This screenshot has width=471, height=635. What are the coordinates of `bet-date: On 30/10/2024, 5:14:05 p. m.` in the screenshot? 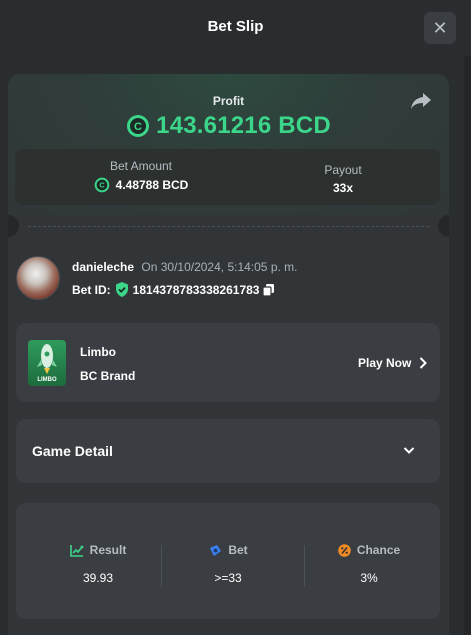 It's located at (219, 267).